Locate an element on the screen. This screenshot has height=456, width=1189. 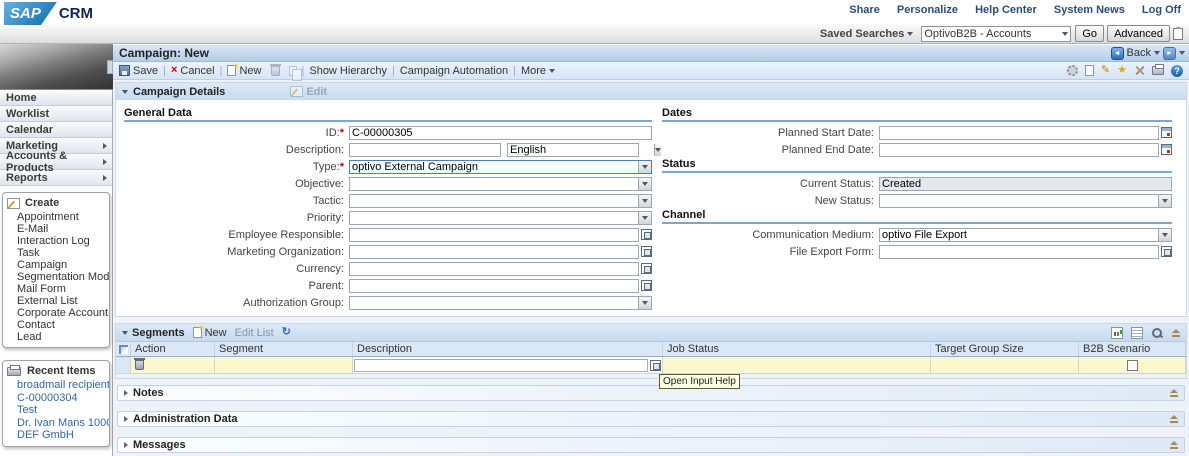
saved-search-select: OptivoB2B - Accounts is located at coordinates (996, 33).